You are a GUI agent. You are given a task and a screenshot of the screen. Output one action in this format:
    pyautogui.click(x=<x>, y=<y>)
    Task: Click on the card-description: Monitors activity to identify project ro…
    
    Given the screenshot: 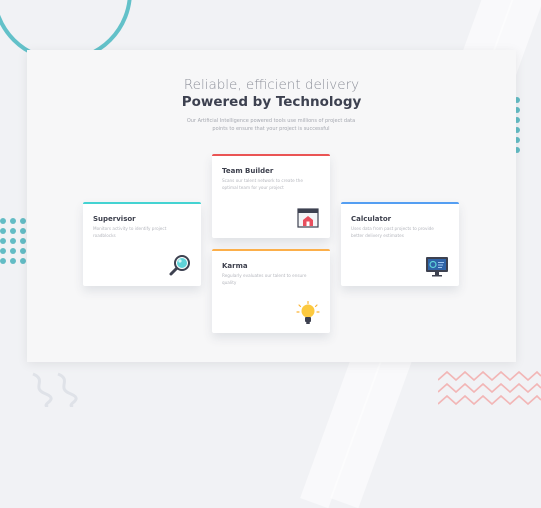 What is the action you would take?
    pyautogui.click(x=130, y=232)
    